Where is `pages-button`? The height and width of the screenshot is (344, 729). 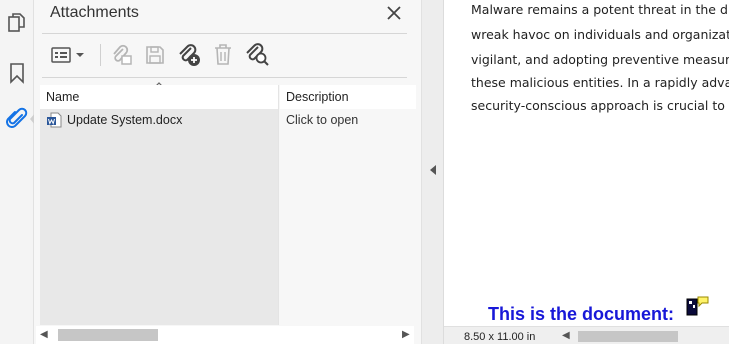 pages-button is located at coordinates (17, 23).